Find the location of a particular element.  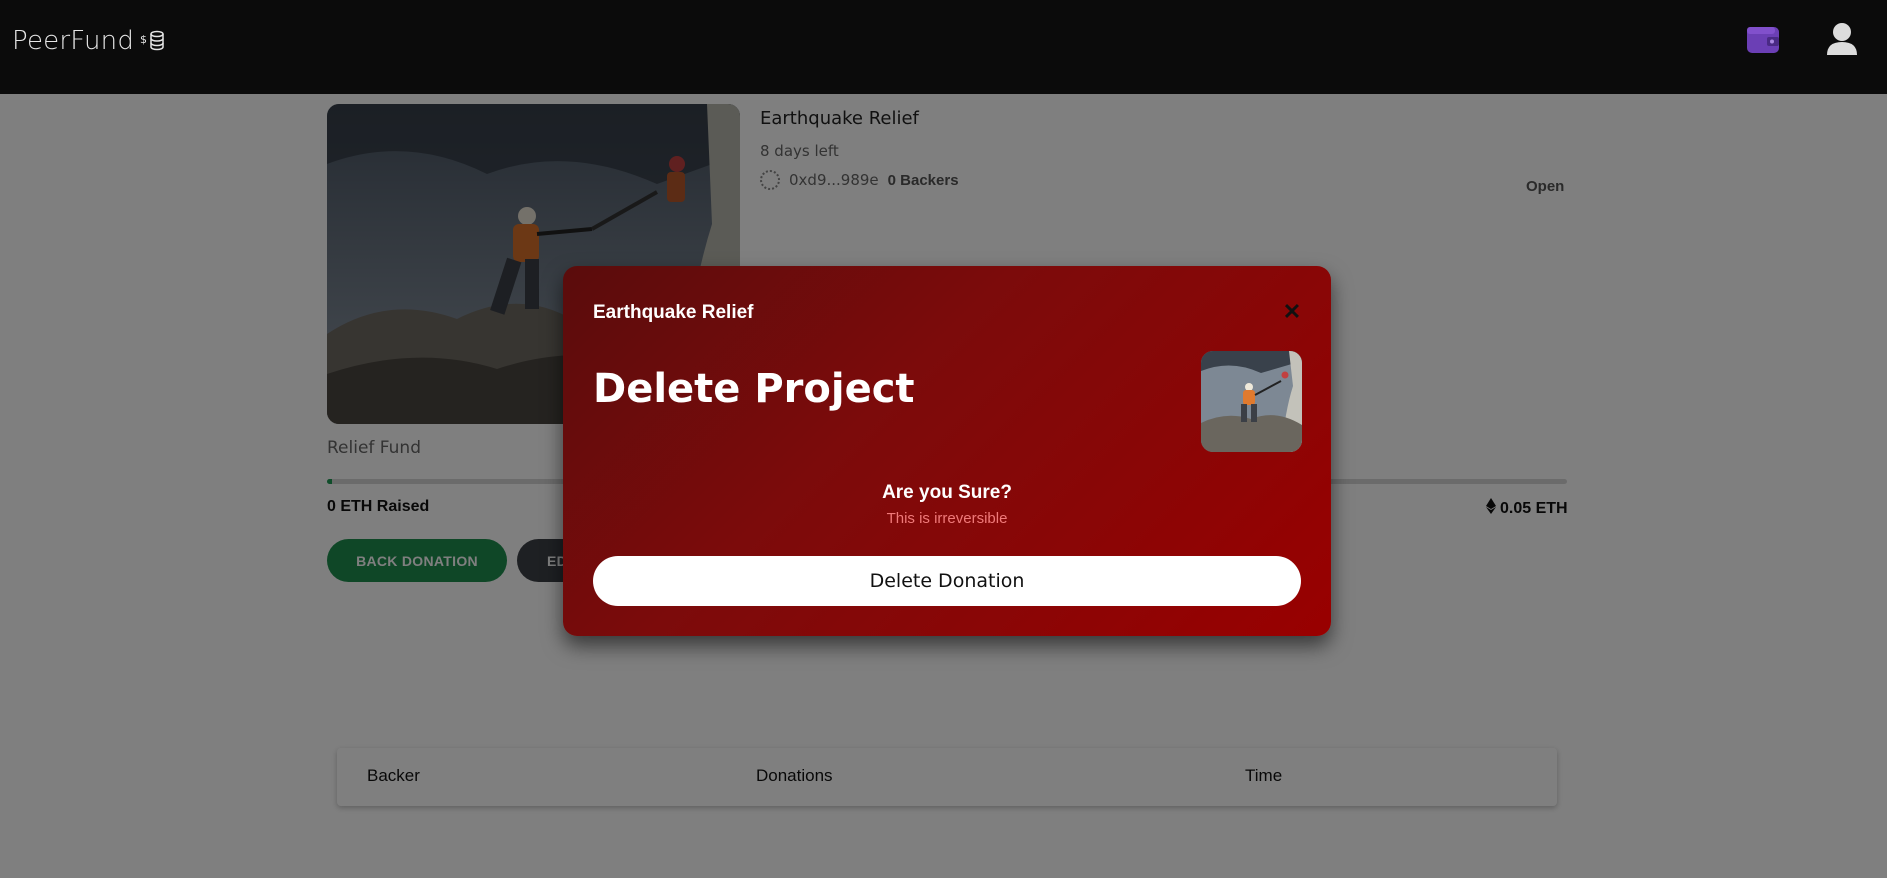

project-thumbnail is located at coordinates (1251, 401).